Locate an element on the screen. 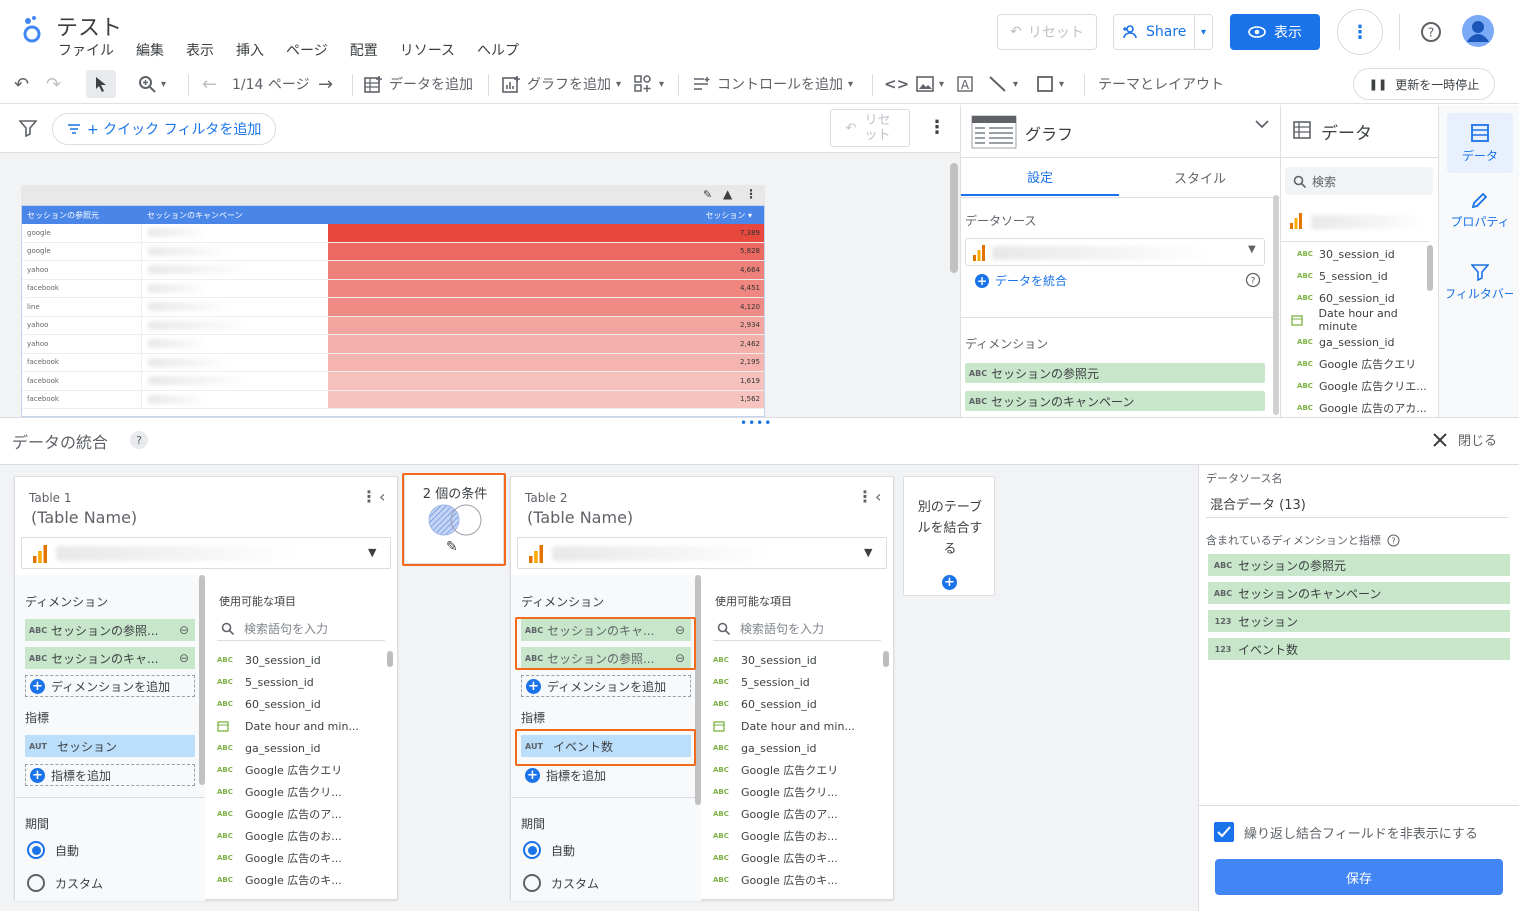 Image resolution: width=1519 pixels, height=911 pixels. menu-resource: リソース is located at coordinates (427, 50).